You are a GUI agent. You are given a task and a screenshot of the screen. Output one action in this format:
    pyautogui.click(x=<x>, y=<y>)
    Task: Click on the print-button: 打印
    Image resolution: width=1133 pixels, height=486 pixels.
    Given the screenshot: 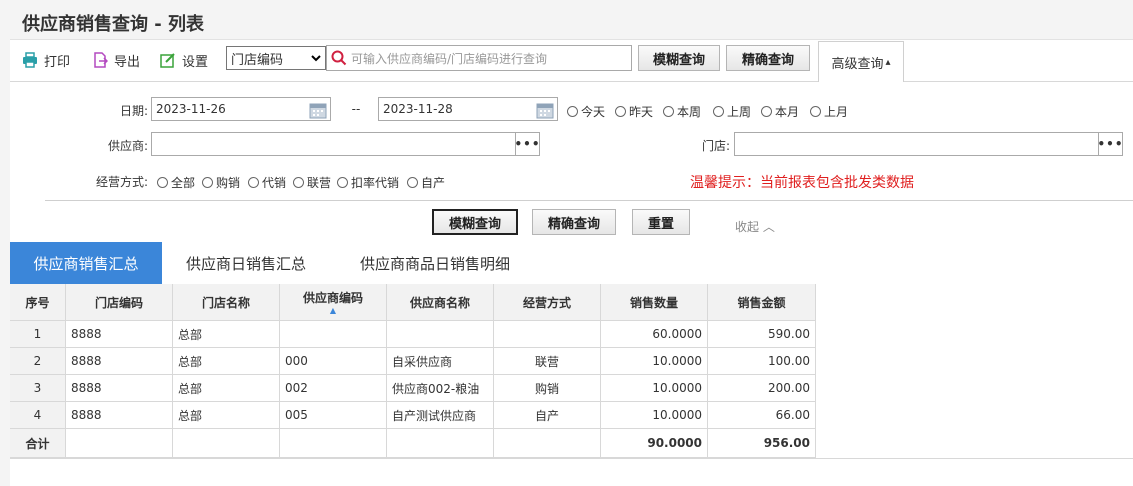 What is the action you would take?
    pyautogui.click(x=46, y=60)
    